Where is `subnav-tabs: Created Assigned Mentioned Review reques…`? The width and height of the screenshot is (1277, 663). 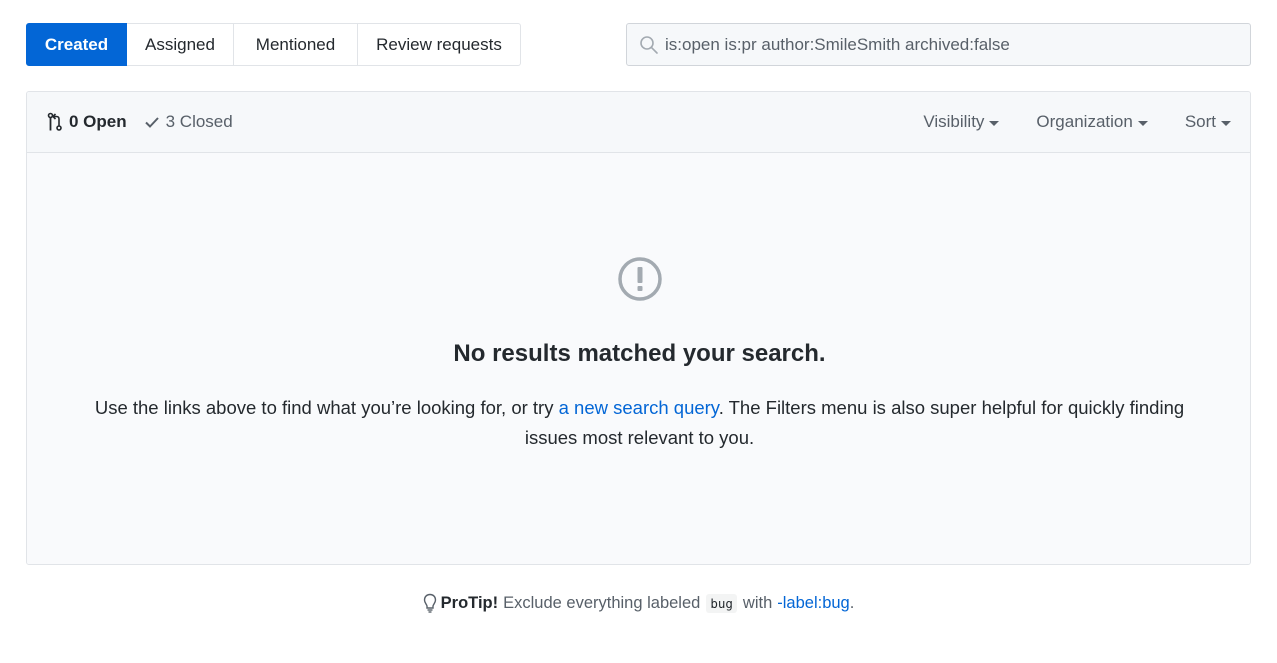
subnav-tabs: Created Assigned Mentioned Review reques… is located at coordinates (273, 44).